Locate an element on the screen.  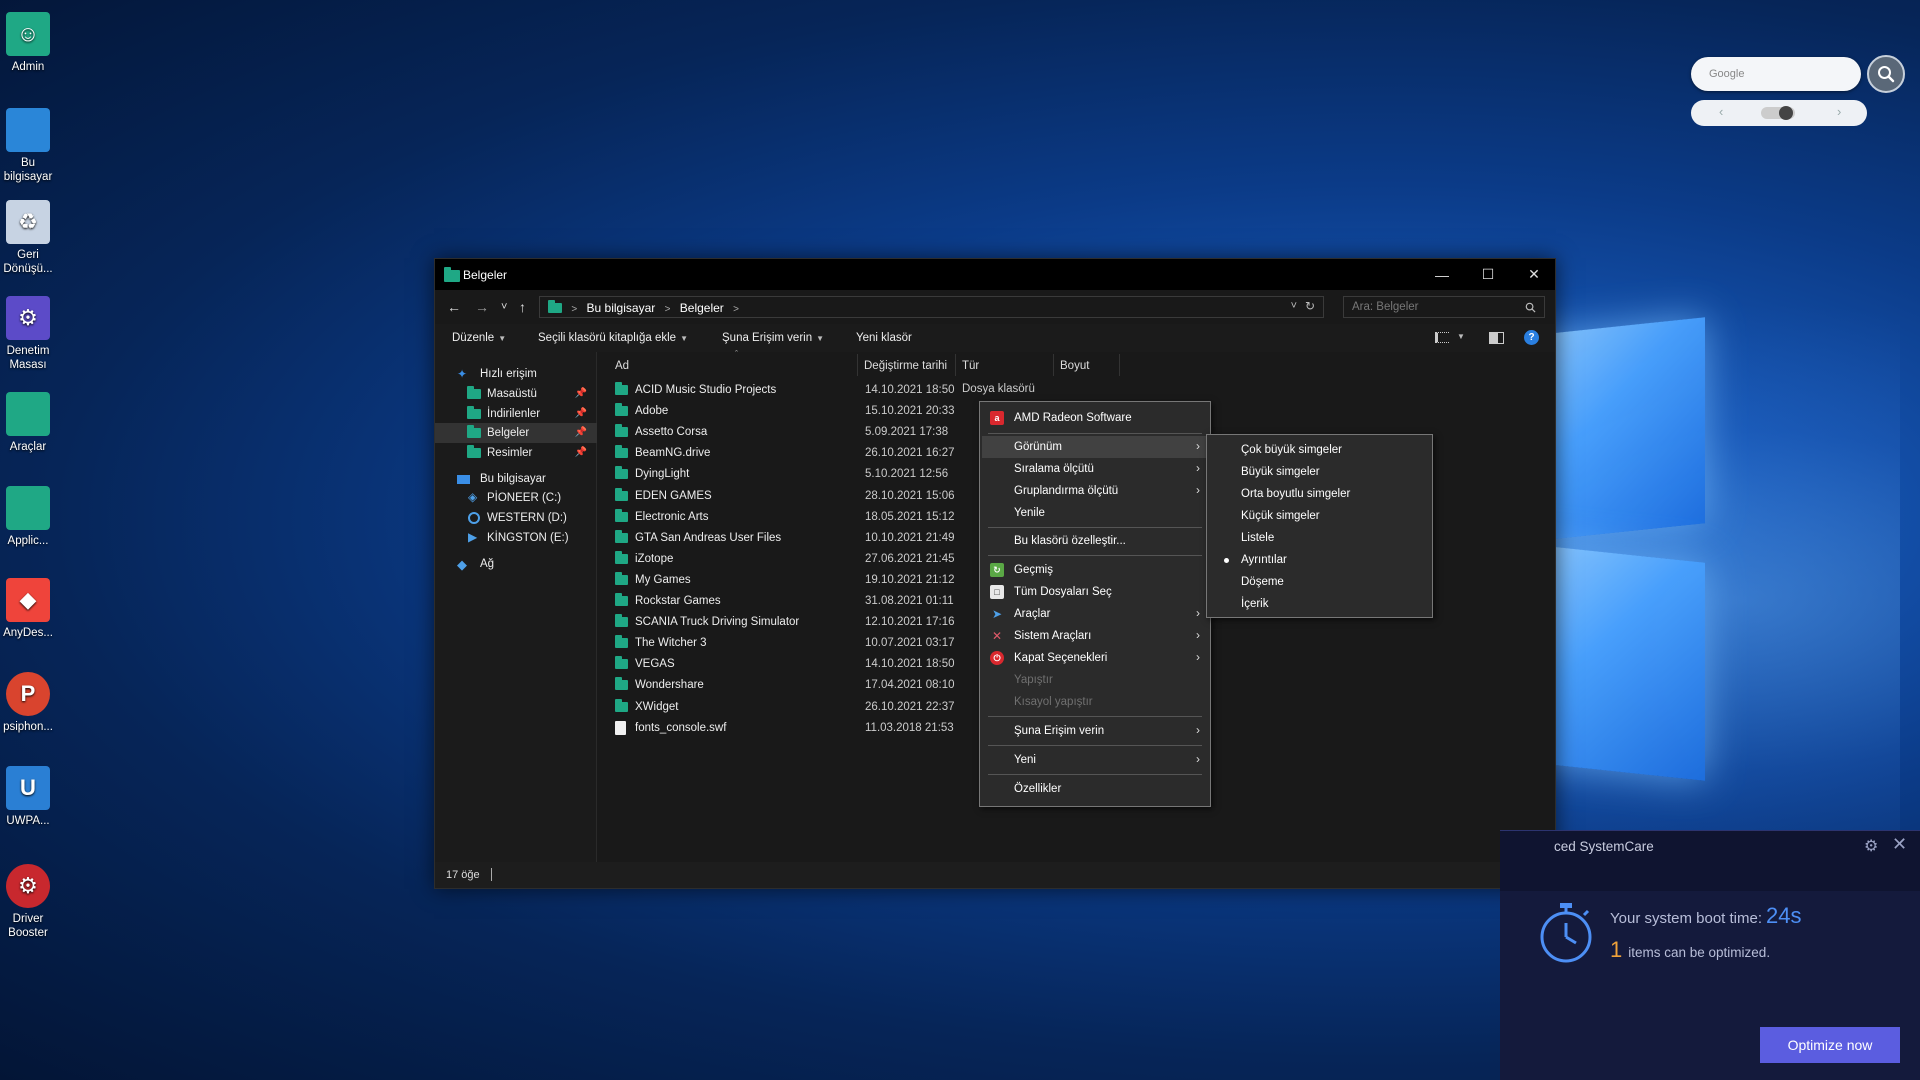
organize-menu: Düzenle ▼ is located at coordinates (479, 338).